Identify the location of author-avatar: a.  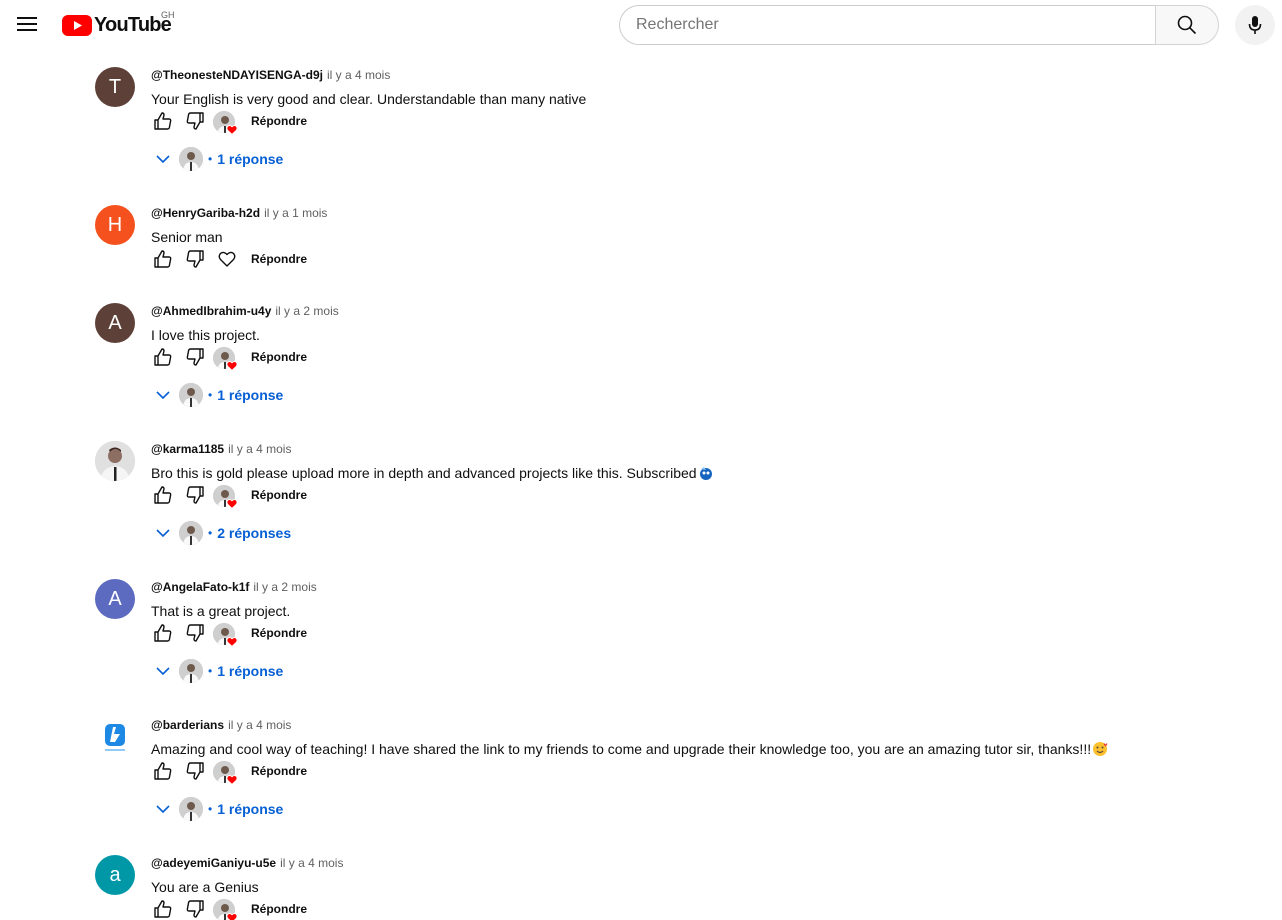
(115, 875).